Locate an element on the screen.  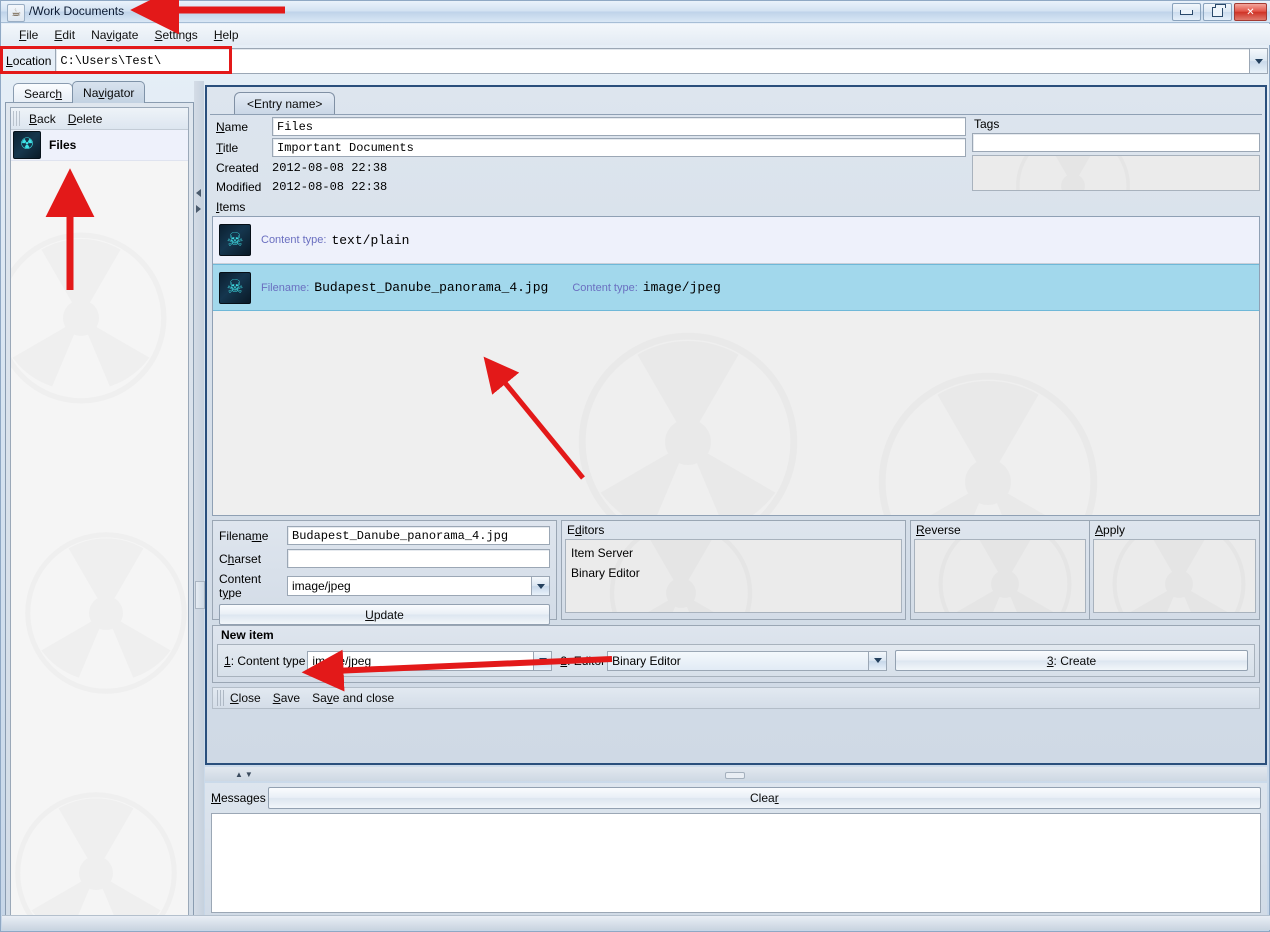
window-controls: ✕ is located at coordinates (1219, 12).